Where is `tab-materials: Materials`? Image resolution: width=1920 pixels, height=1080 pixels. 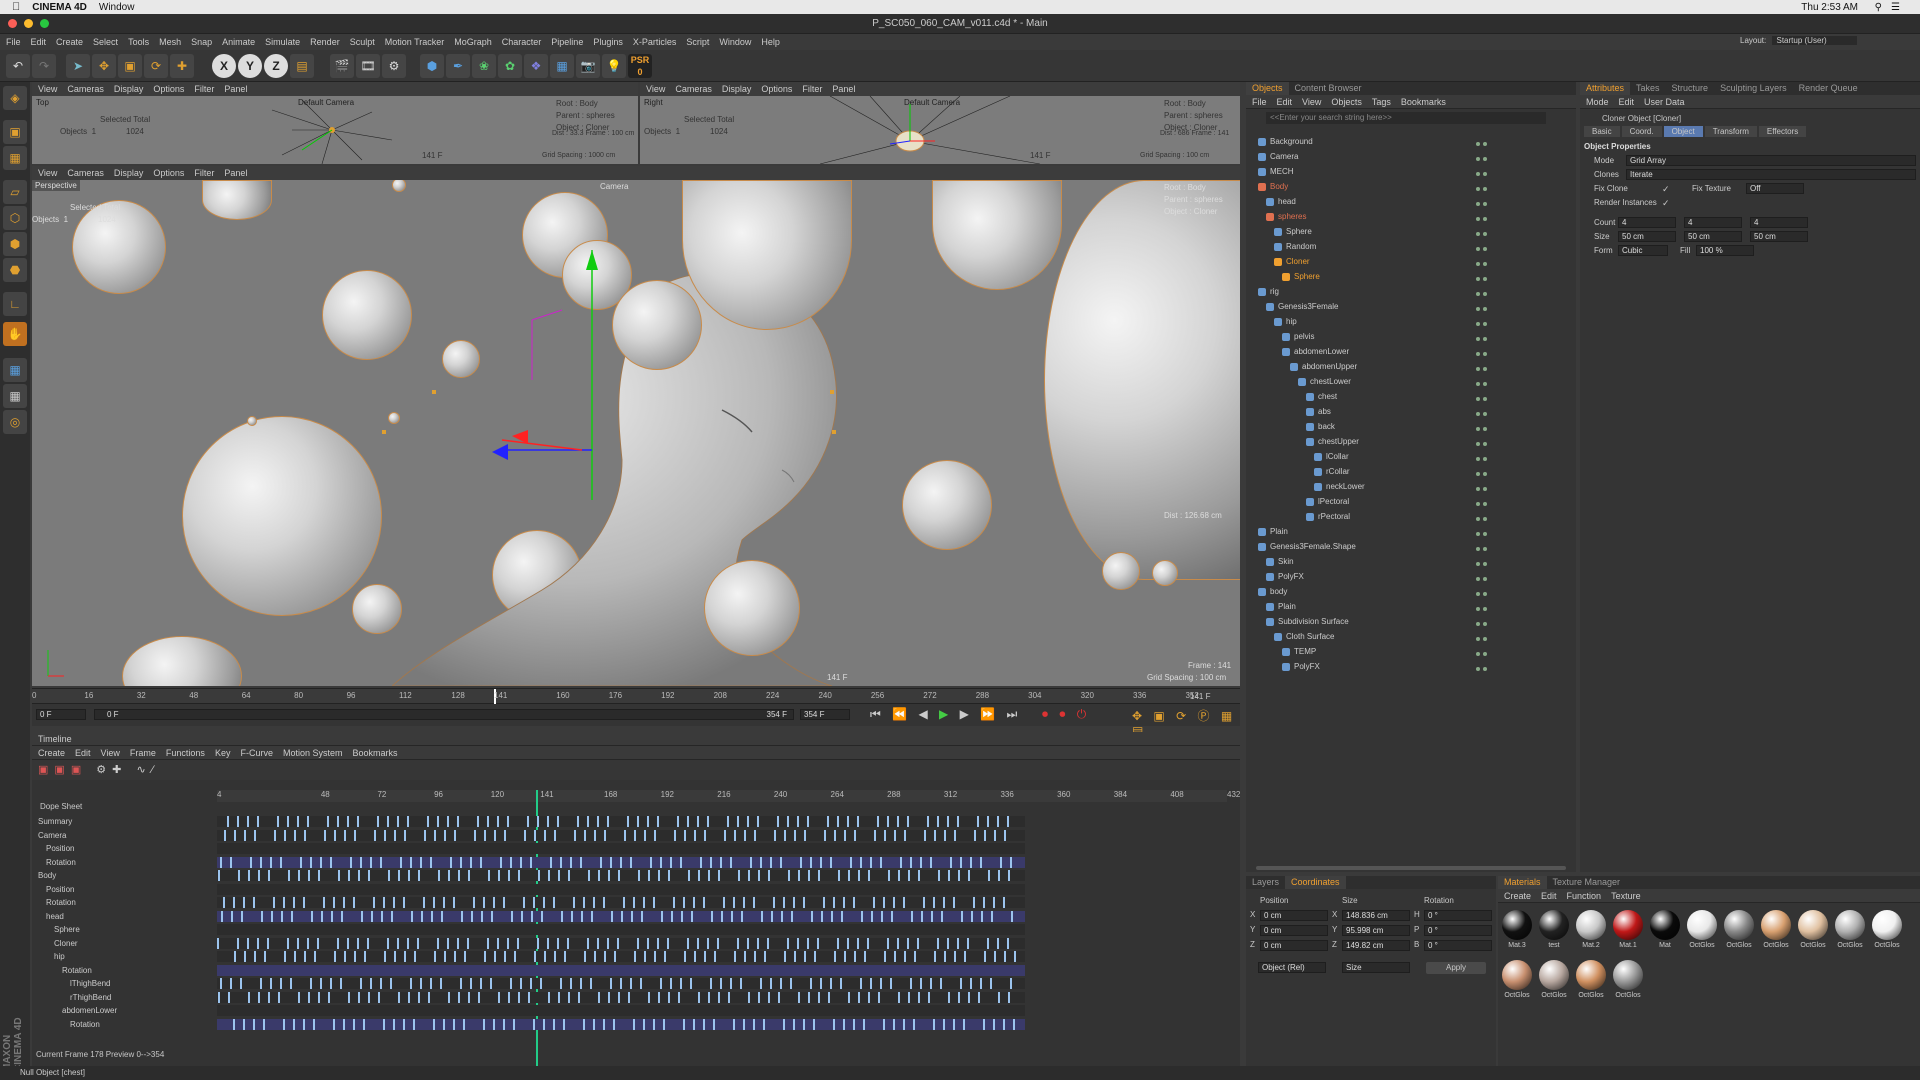 tab-materials: Materials is located at coordinates (1522, 882).